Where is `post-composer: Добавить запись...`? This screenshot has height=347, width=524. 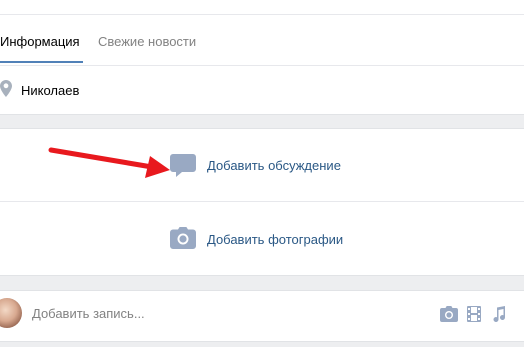 post-composer: Добавить запись... is located at coordinates (262, 316).